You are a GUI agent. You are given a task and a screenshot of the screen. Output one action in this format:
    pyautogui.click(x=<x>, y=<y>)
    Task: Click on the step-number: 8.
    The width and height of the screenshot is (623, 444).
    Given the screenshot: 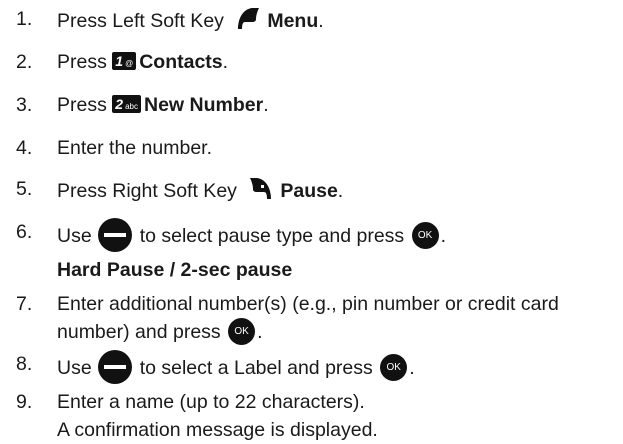 What is the action you would take?
    pyautogui.click(x=24, y=364)
    